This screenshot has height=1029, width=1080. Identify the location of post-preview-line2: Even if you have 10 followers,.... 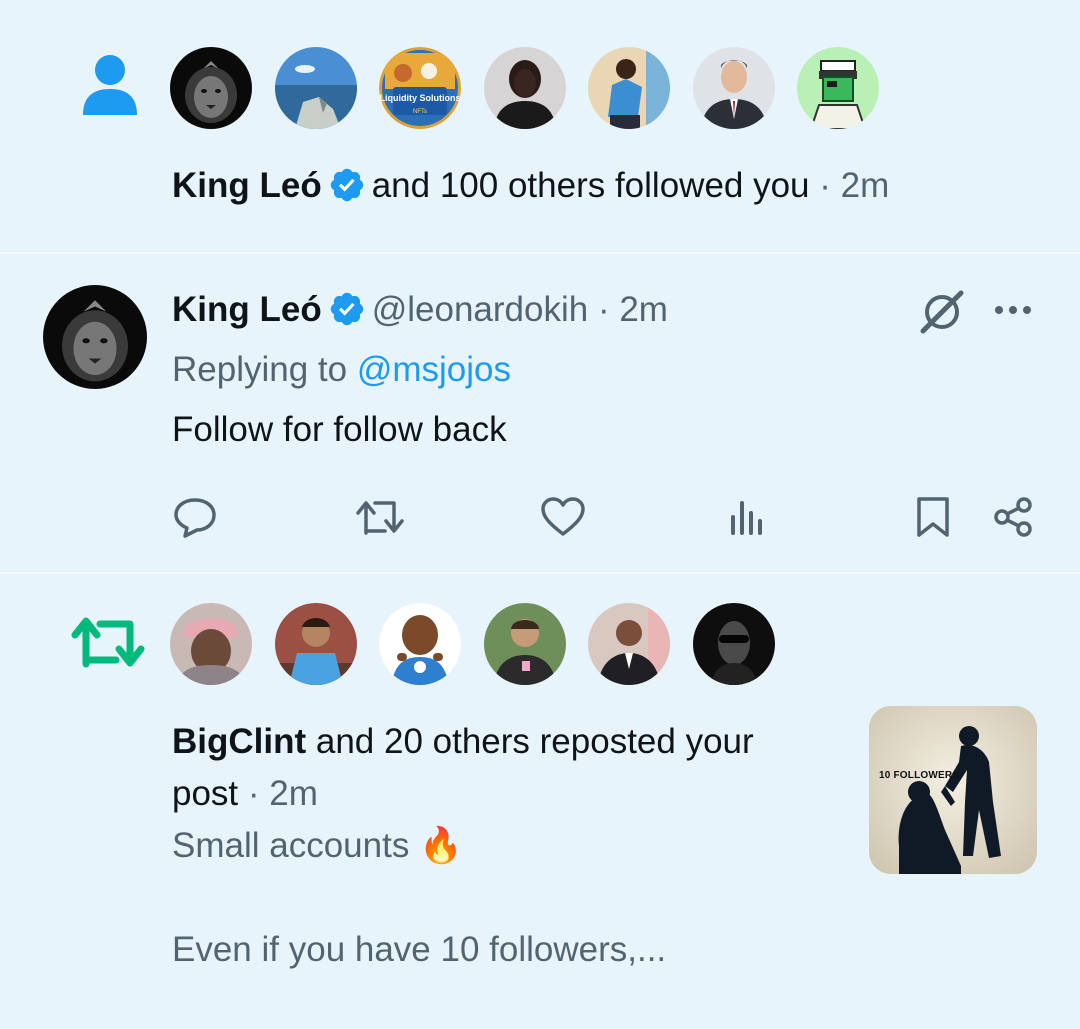
(419, 949).